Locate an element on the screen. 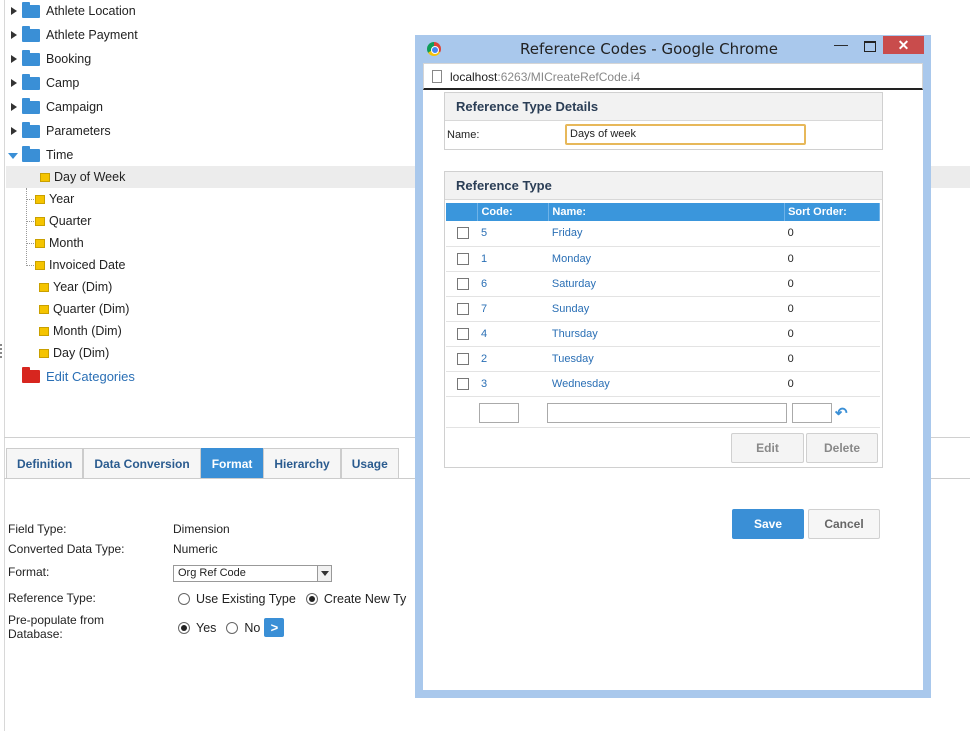  tree-item-booking: Booking is located at coordinates (49, 59).